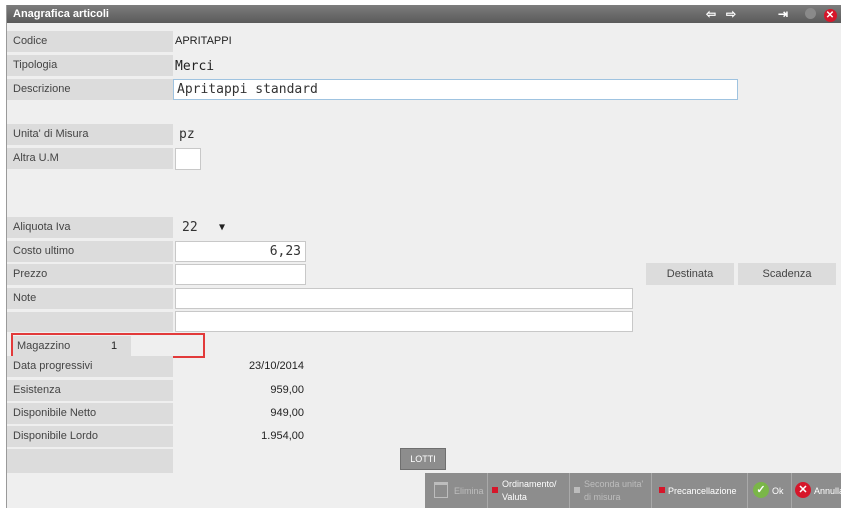 This screenshot has width=841, height=508. I want to click on trash-icon, so click(441, 490).